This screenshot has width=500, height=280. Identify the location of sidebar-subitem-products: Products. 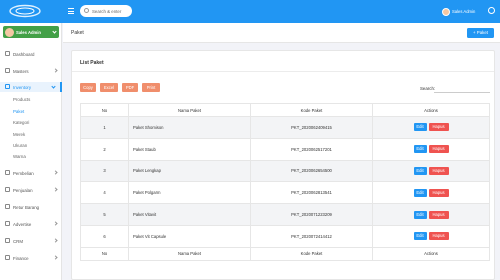
(21, 99).